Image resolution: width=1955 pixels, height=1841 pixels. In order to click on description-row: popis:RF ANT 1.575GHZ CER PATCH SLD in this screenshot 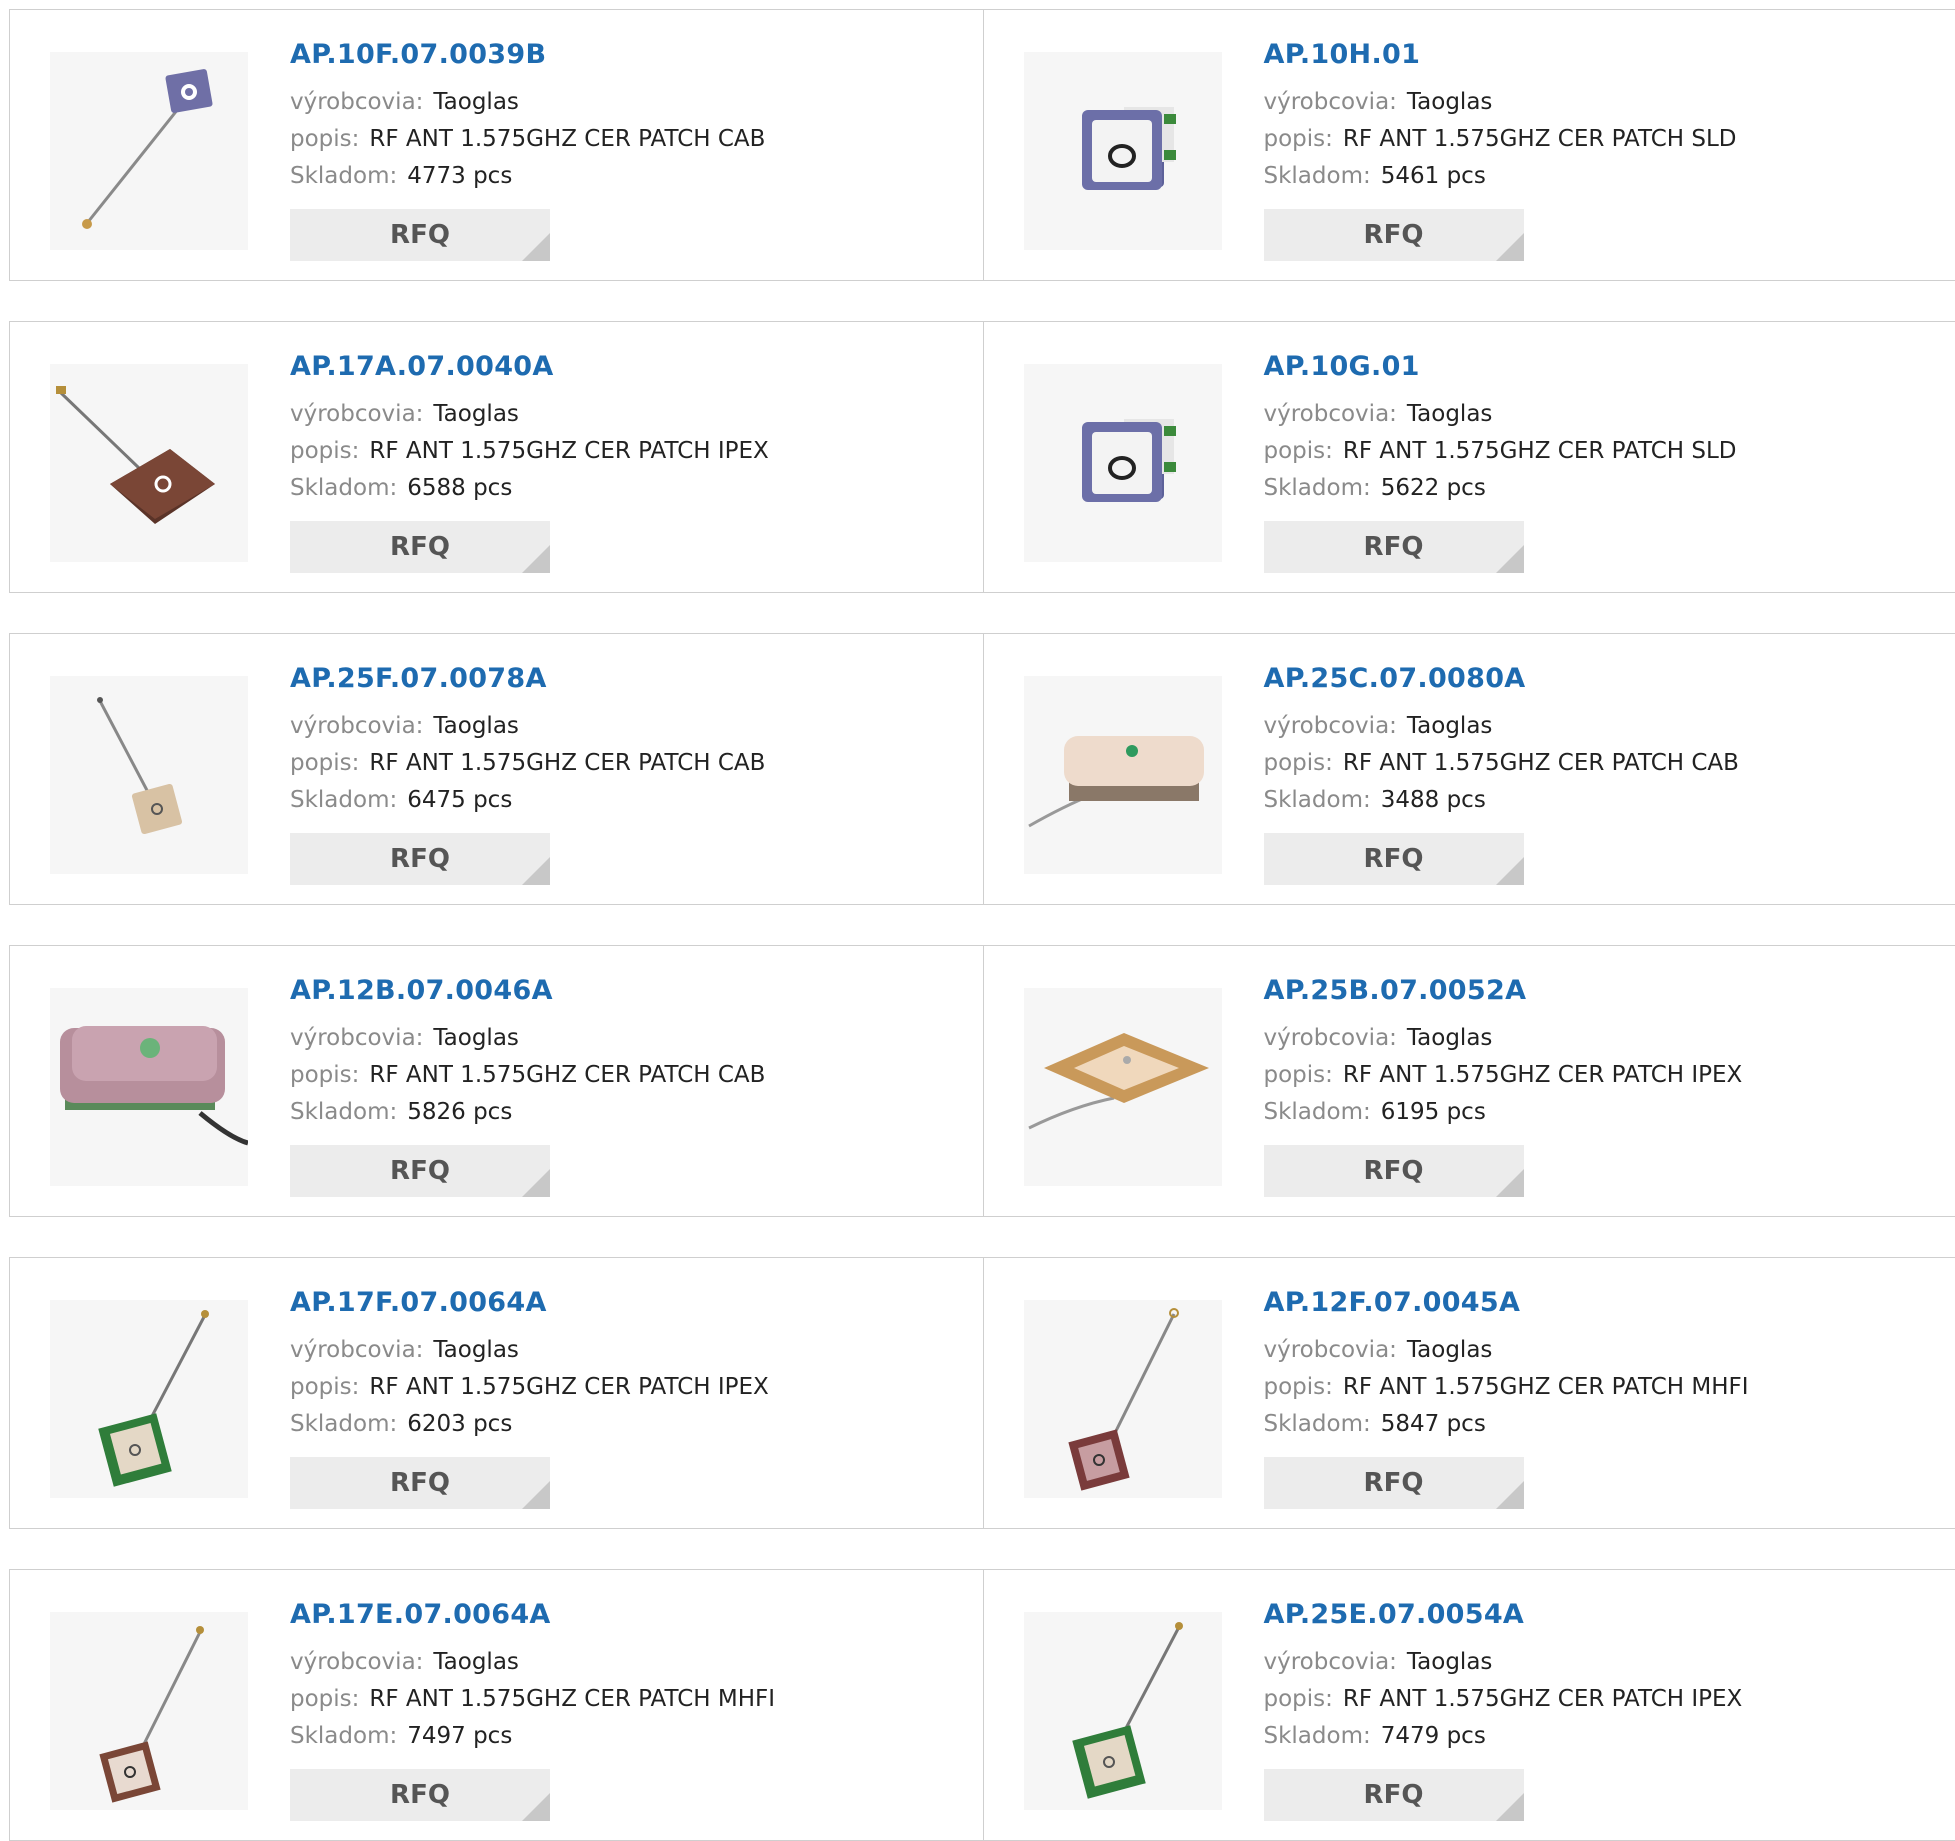, I will do `click(1500, 139)`.